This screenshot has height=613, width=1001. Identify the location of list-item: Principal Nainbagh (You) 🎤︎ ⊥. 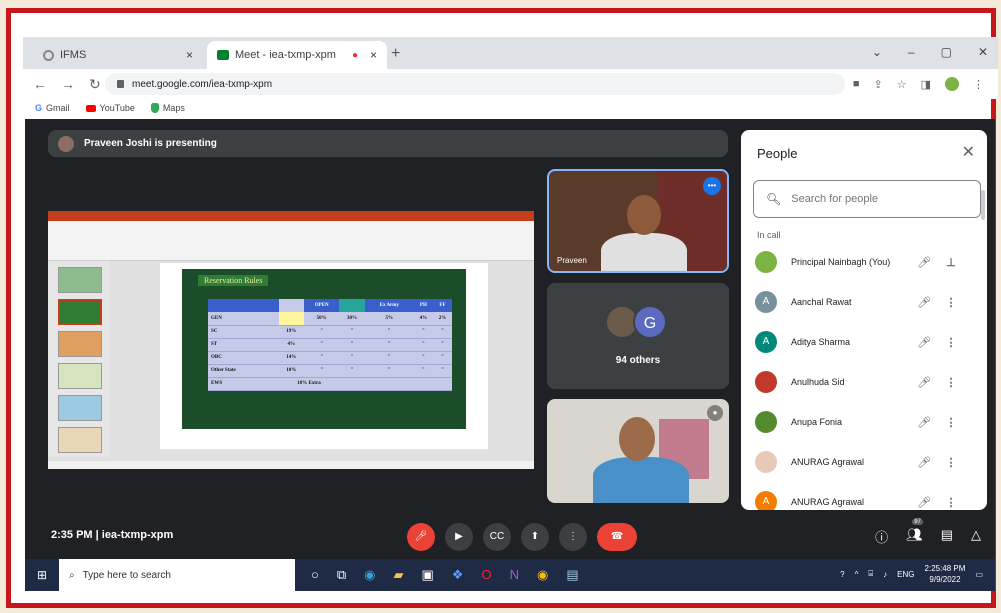
(864, 262).